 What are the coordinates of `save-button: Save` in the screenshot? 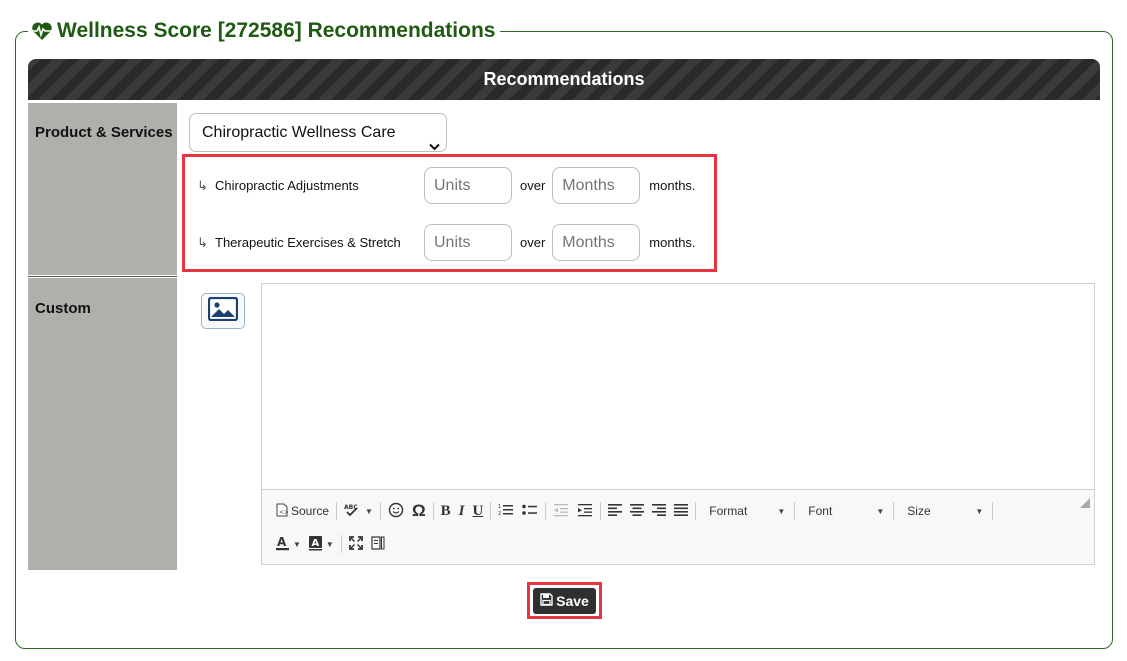 It's located at (564, 600).